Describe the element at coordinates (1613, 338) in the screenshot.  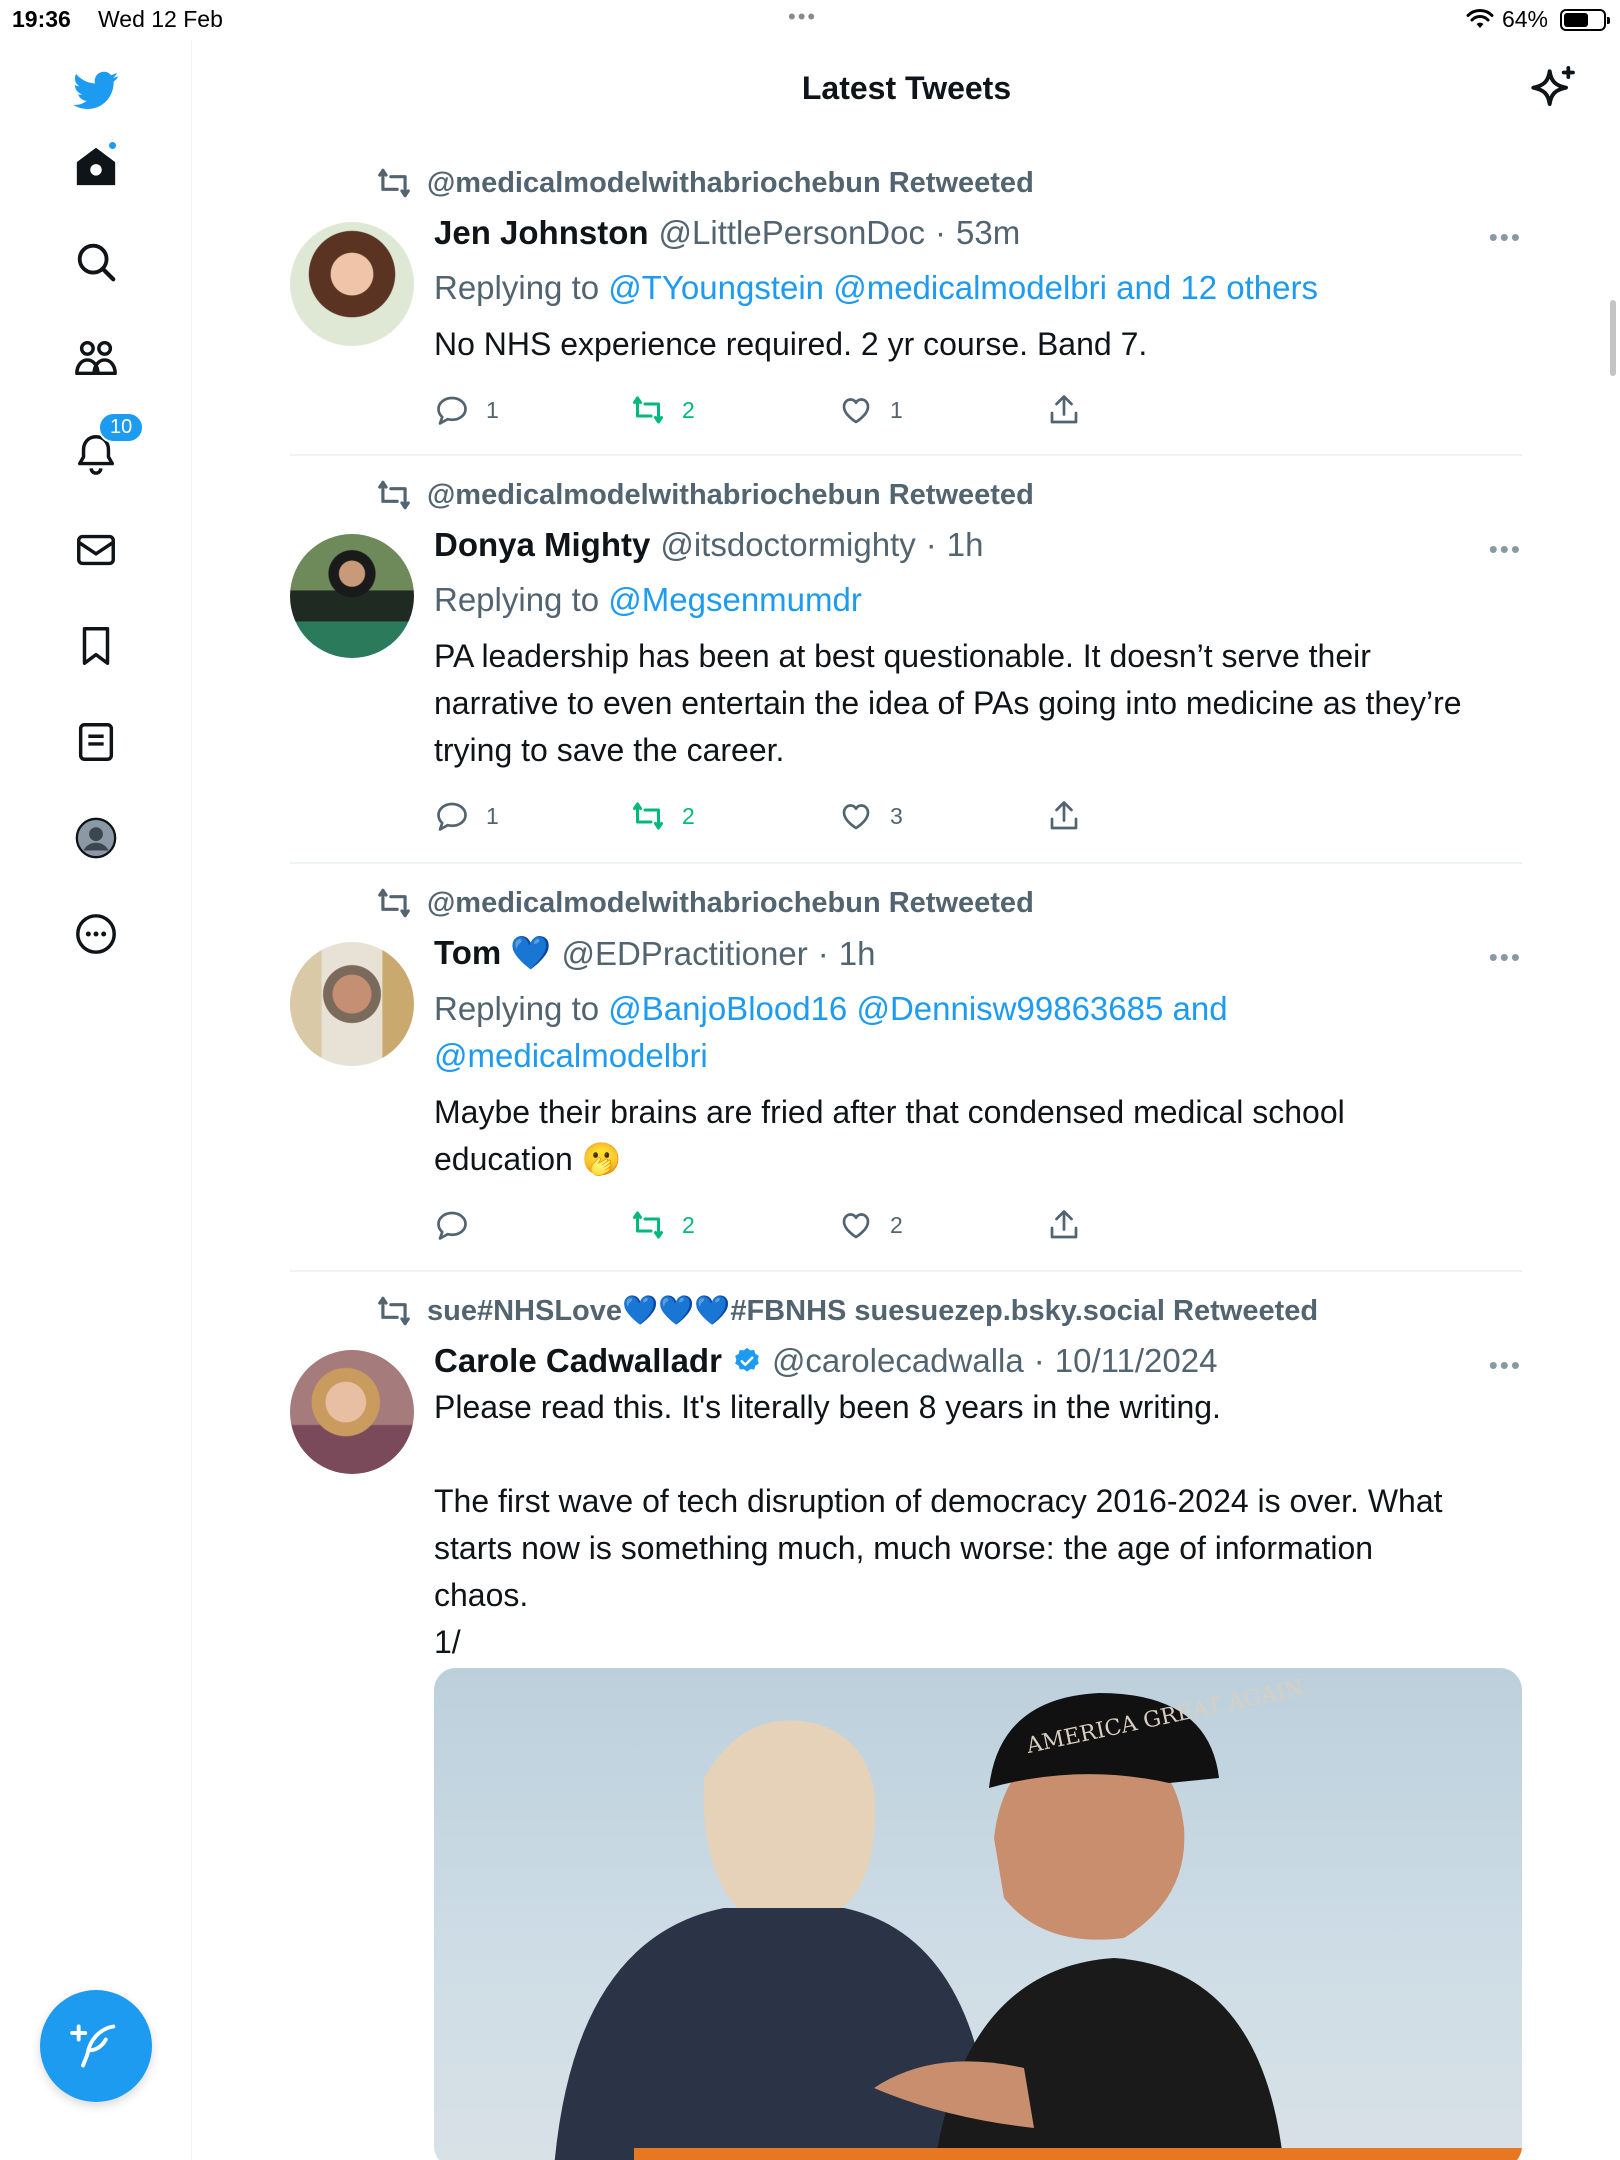
I see `scrollbar` at that location.